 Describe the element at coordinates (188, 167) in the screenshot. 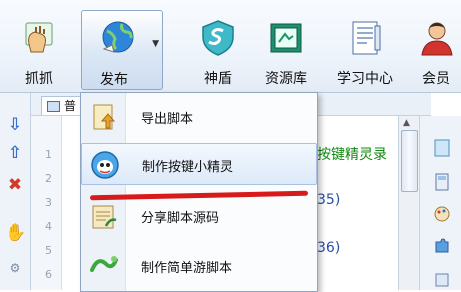

I see `menu-item-label: 制作按键小精灵` at that location.